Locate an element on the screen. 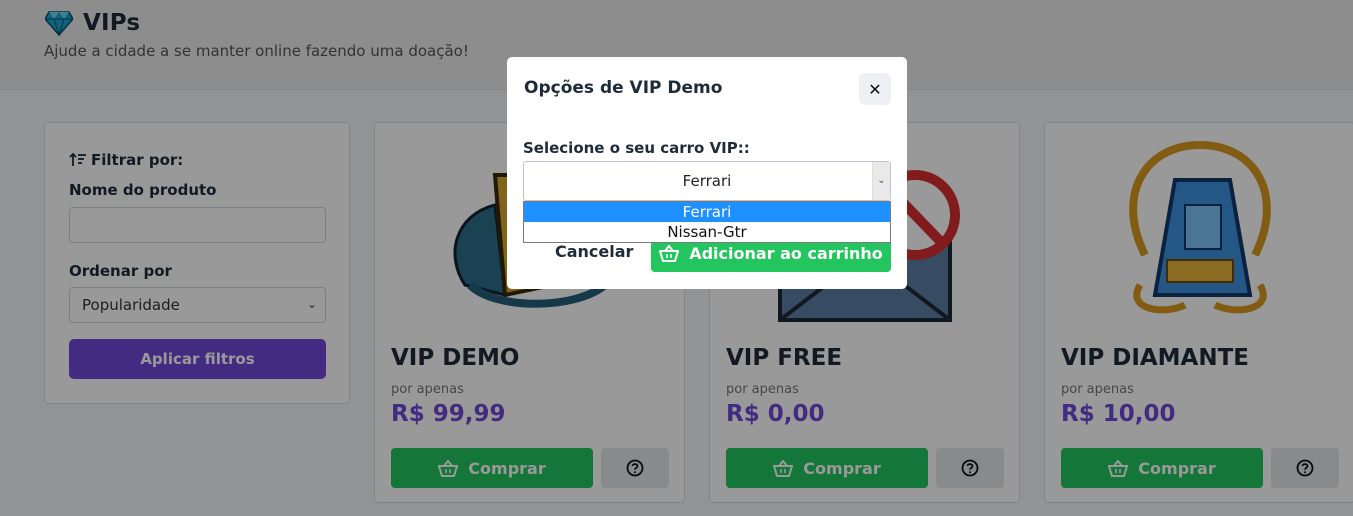  car-select-value: Ferrari is located at coordinates (707, 181).